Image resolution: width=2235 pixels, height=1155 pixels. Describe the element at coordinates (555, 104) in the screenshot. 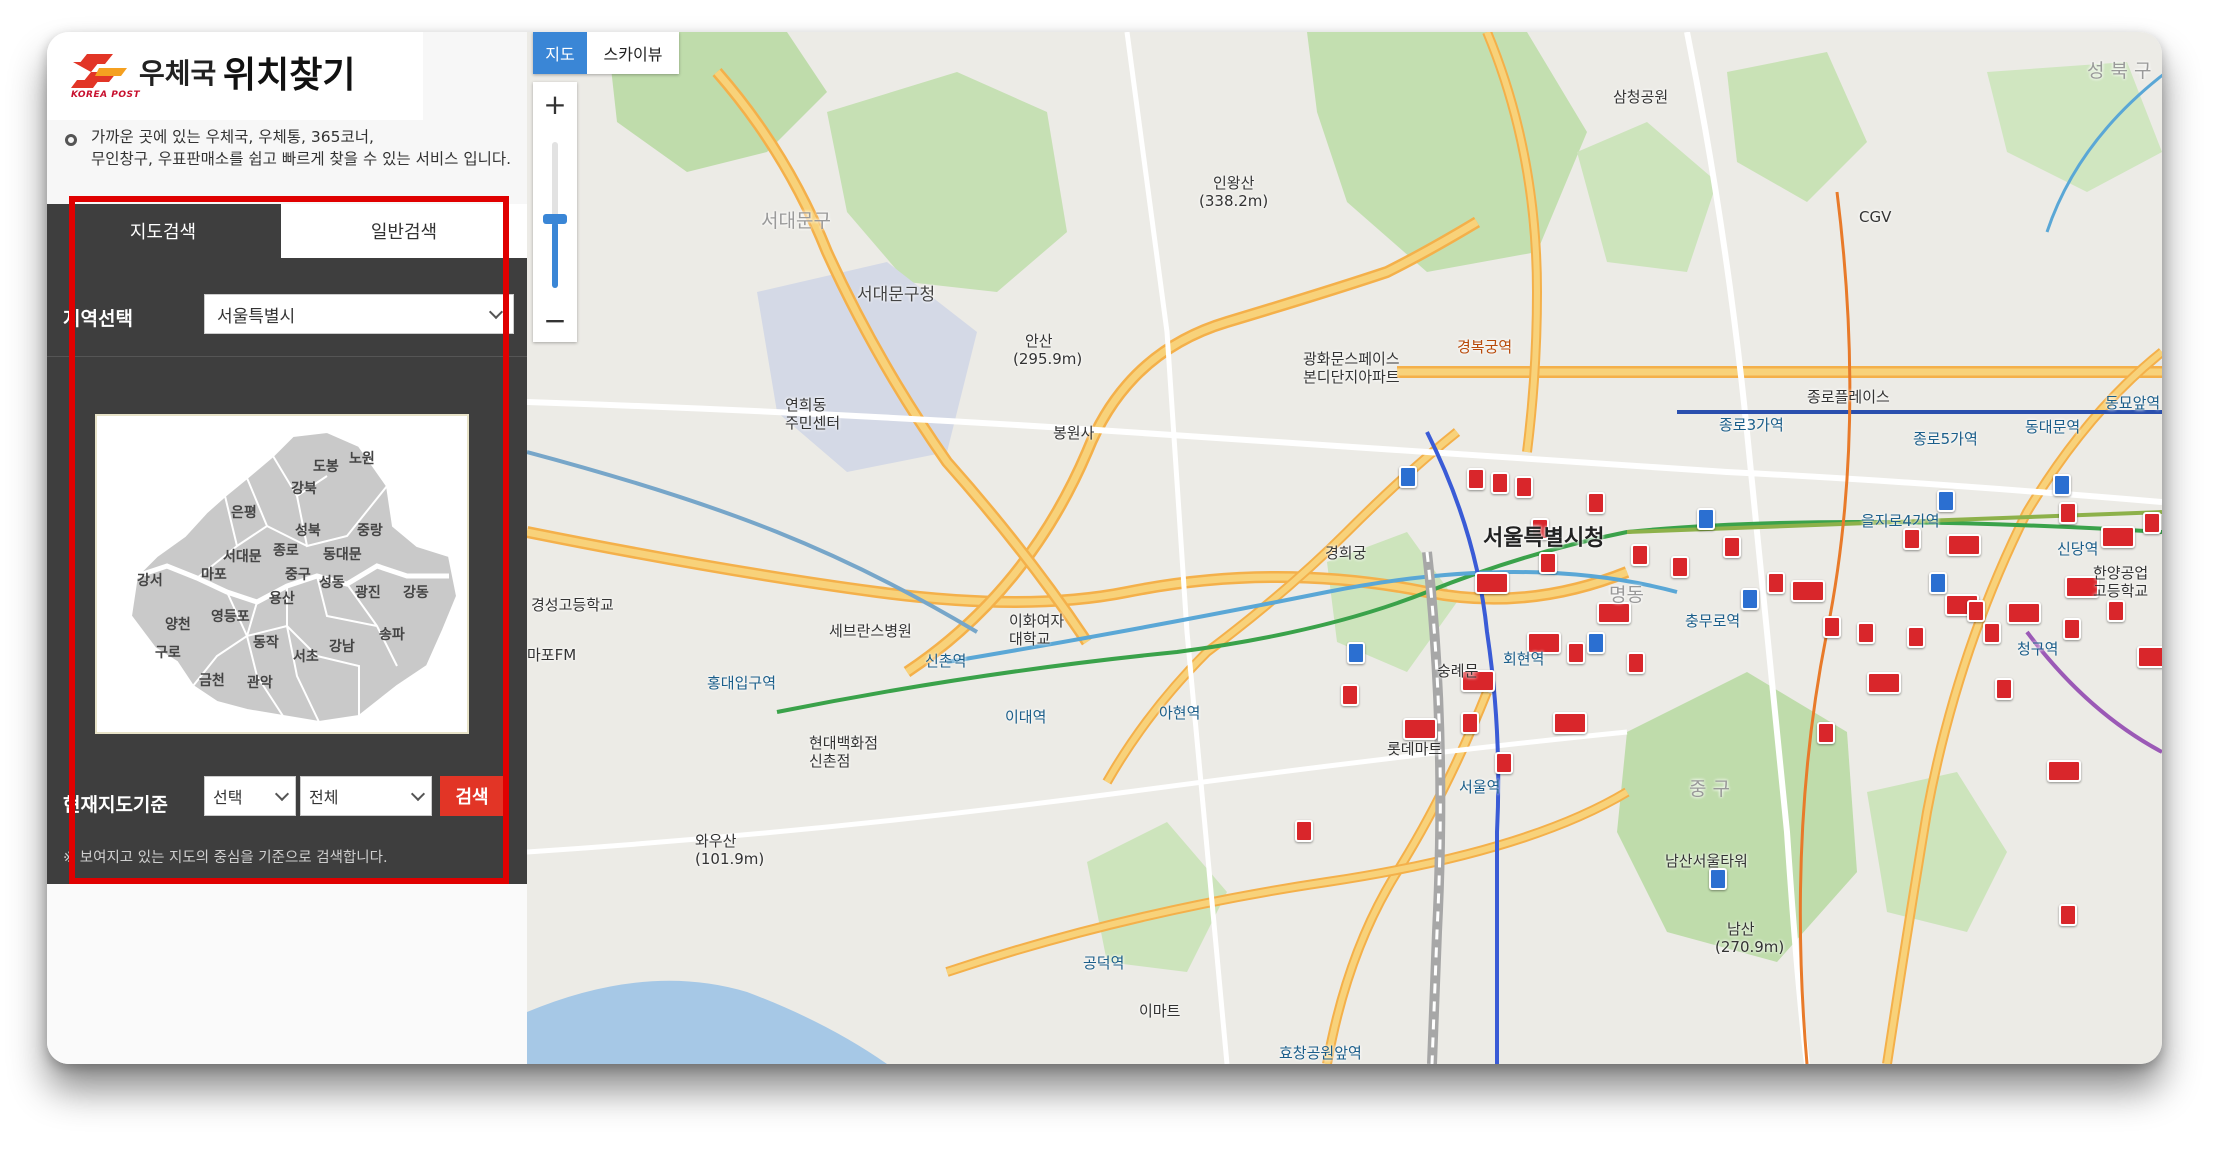

I see `zoom-in-button: +` at that location.